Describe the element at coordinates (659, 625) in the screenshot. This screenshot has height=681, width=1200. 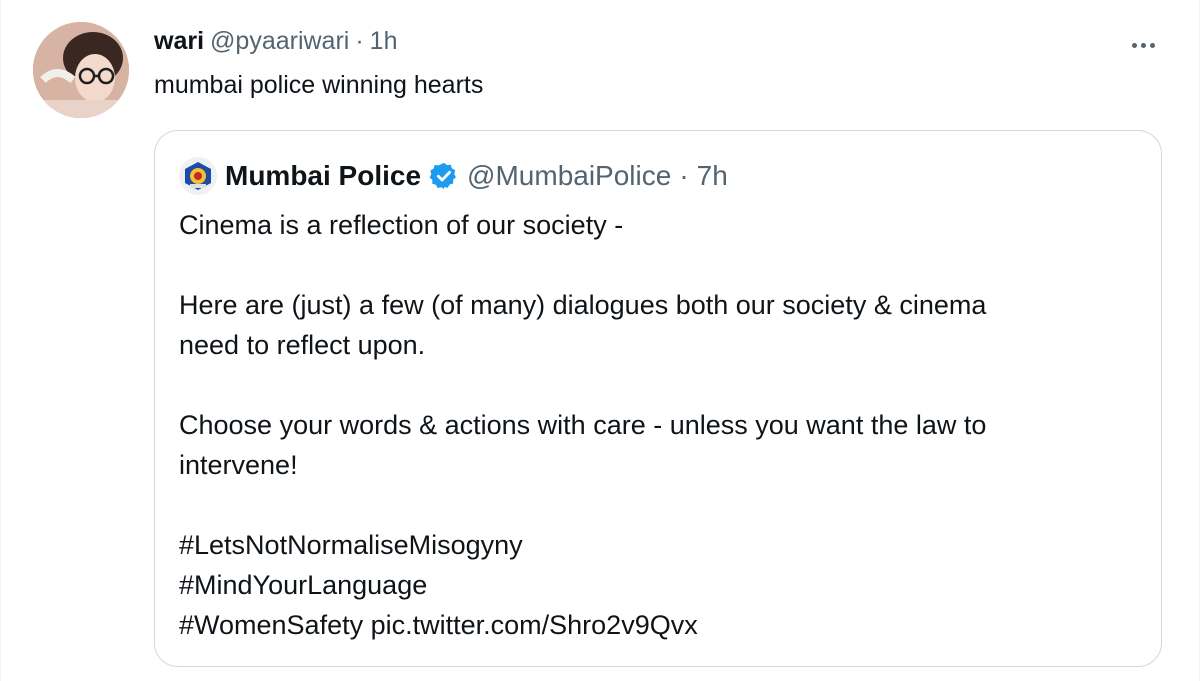
I see `hashtag-and-media-link: #WomenSafety pic.twitter.com/Shro2v9Qvx` at that location.